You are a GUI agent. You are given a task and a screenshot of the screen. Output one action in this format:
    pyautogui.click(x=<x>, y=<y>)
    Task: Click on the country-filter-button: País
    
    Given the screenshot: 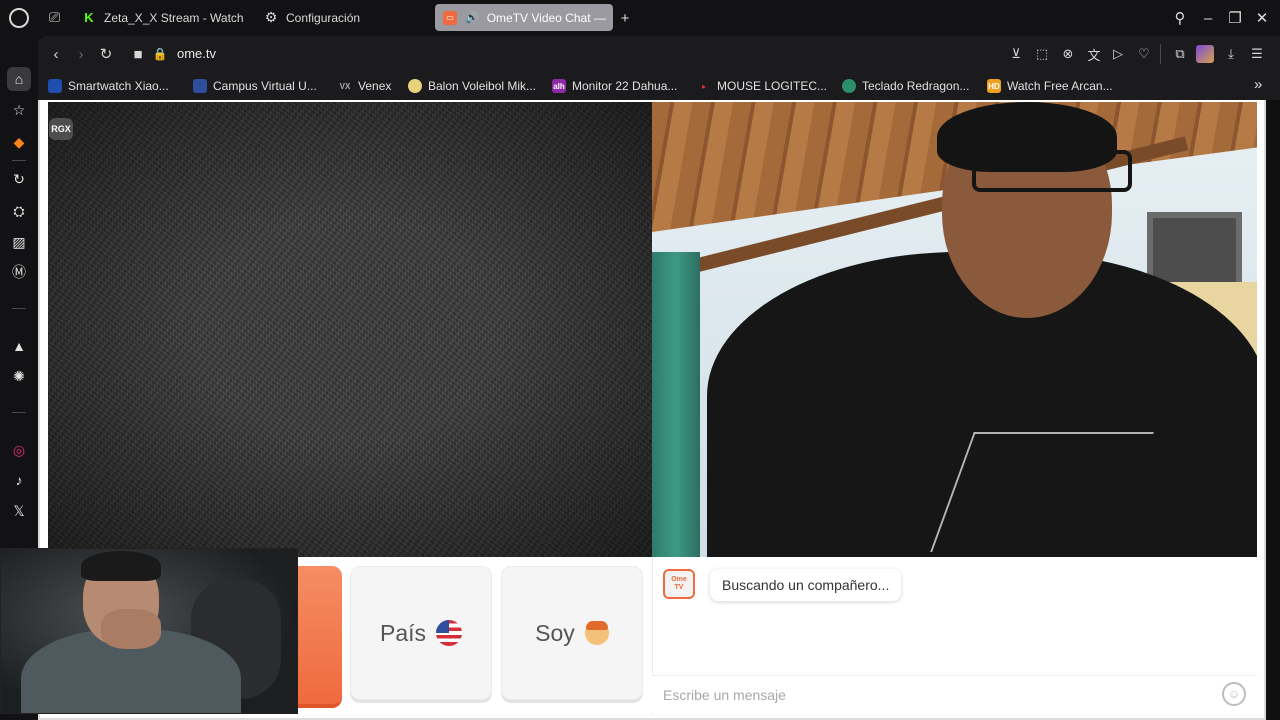 What is the action you would take?
    pyautogui.click(x=421, y=633)
    